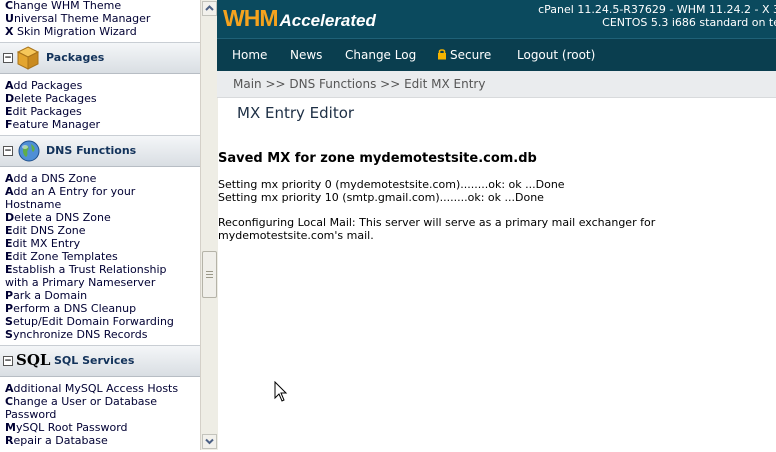  Describe the element at coordinates (556, 55) in the screenshot. I see `nav-logout: Logout (root)` at that location.